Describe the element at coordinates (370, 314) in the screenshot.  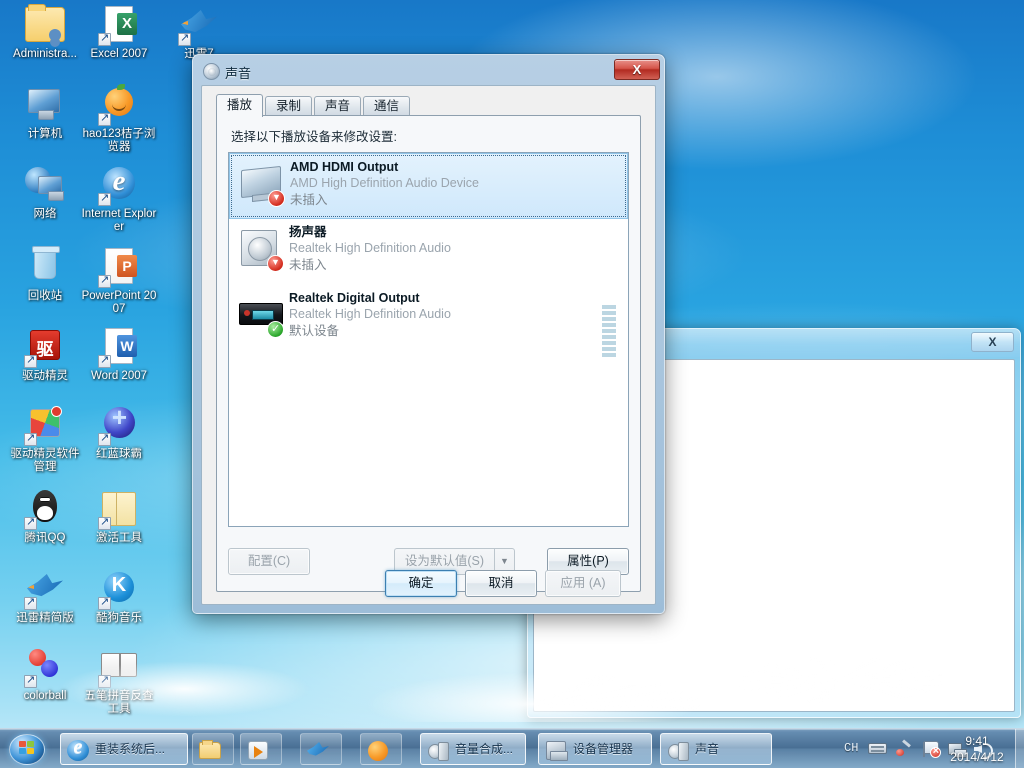
I see `device-description: Realtek High Definition Audio` at that location.